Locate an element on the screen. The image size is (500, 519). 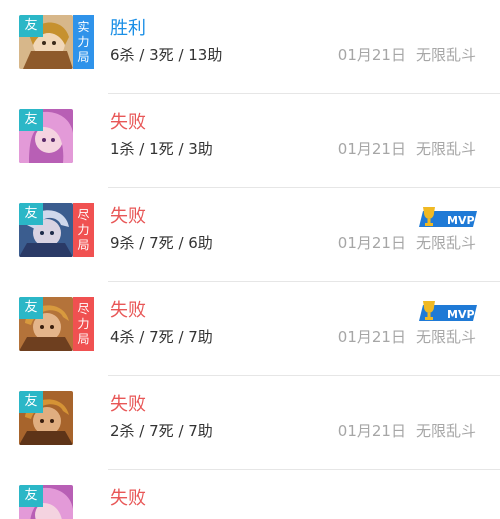
mode-badge: 实 力 局 is located at coordinates (83, 42).